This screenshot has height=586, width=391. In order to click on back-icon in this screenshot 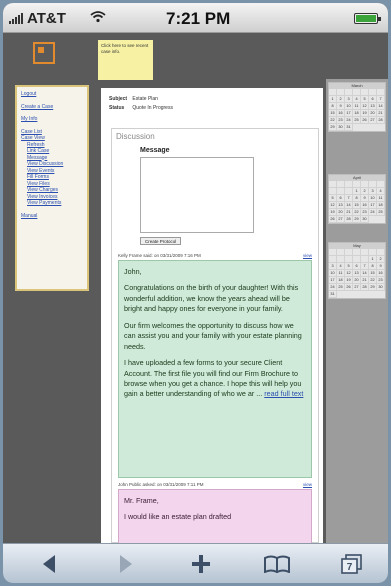, I will do `click(49, 564)`.